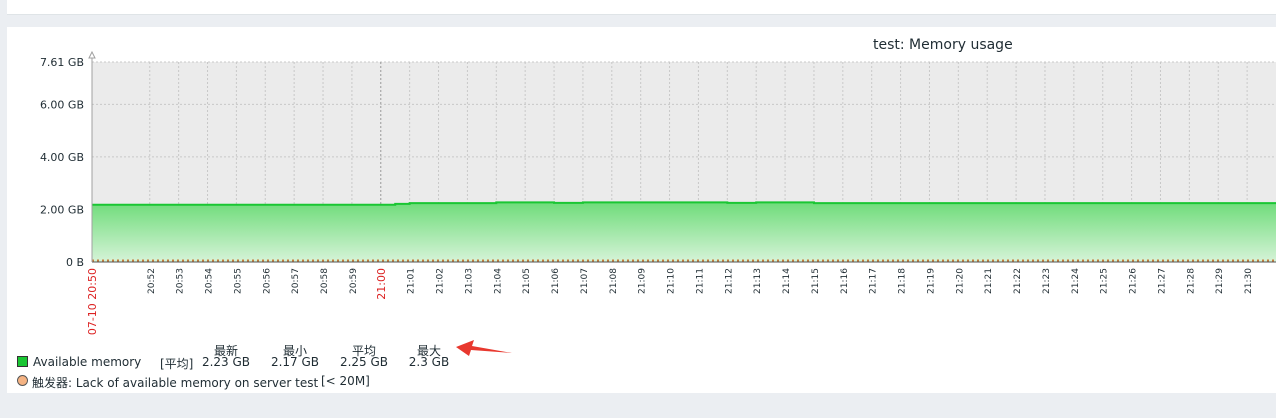 The image size is (1276, 418). What do you see at coordinates (845, 281) in the screenshot?
I see `x-tick-label: 21:16` at bounding box center [845, 281].